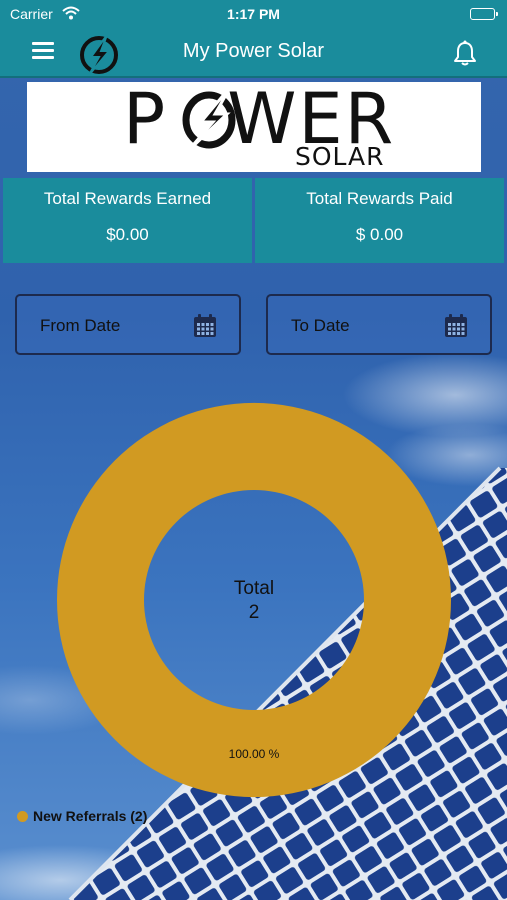 The height and width of the screenshot is (900, 507). What do you see at coordinates (379, 324) in the screenshot?
I see `to-date-field: To Date` at bounding box center [379, 324].